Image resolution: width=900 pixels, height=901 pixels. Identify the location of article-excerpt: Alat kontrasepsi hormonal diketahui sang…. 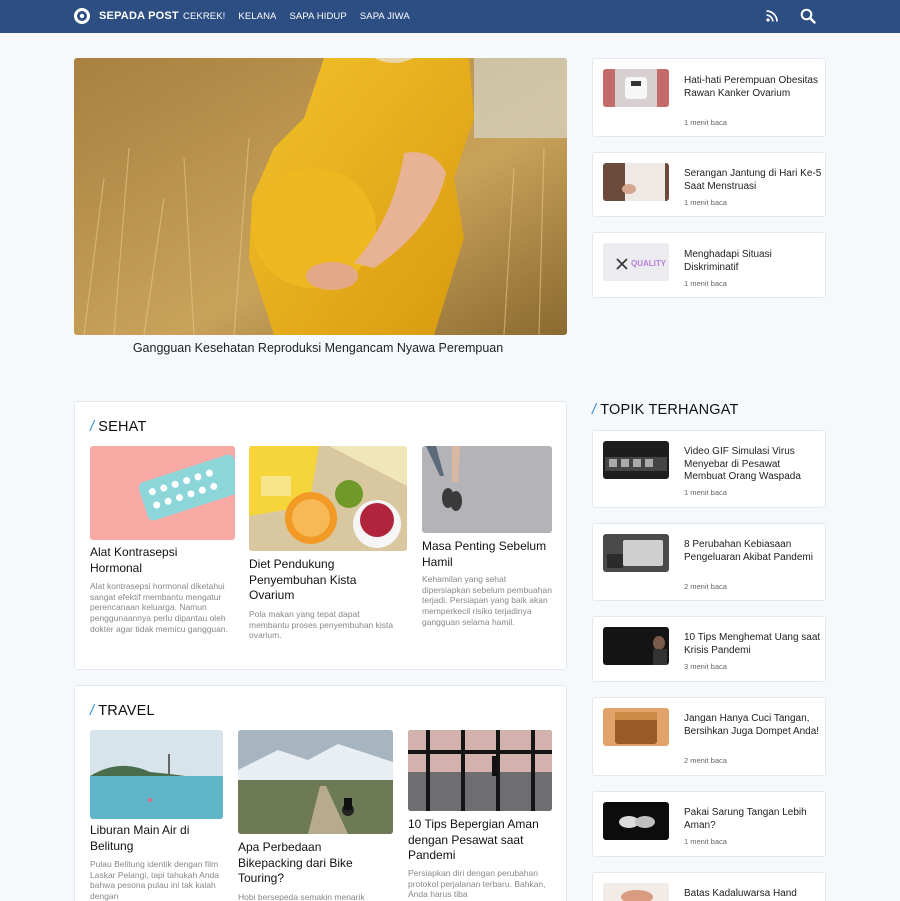
(159, 607).